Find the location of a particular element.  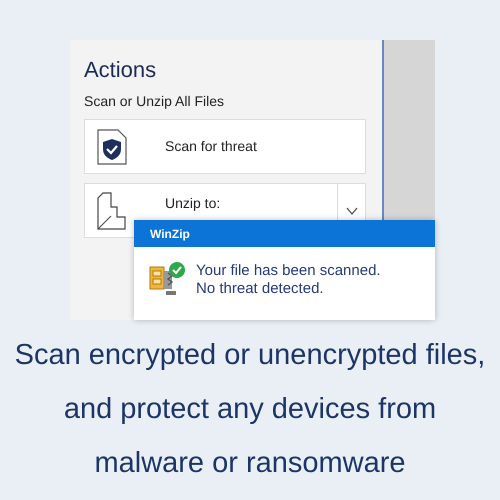

section-heading: Scan or Unzip All Files is located at coordinates (155, 101).